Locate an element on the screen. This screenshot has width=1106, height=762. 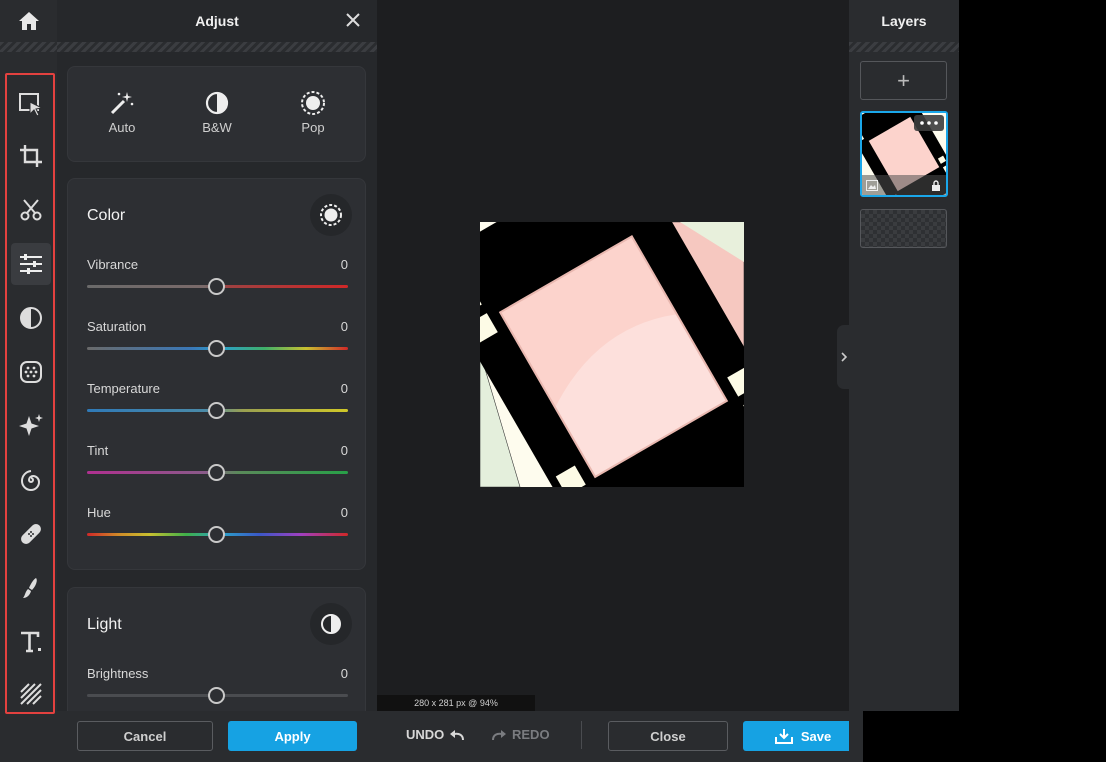
layer-menu-button is located at coordinates (929, 123).